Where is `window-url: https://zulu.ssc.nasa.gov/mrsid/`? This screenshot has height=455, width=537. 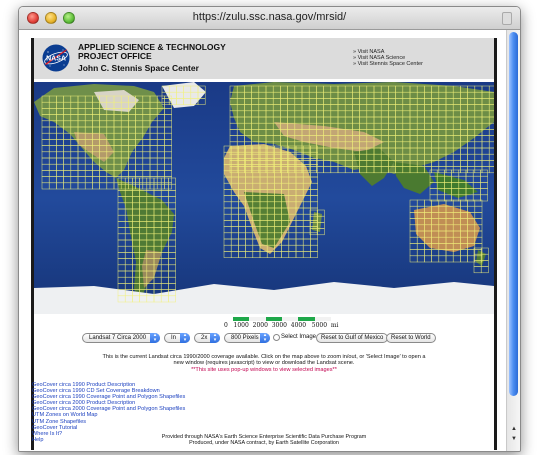 window-url: https://zulu.ssc.nasa.gov/mrsid/ is located at coordinates (269, 17).